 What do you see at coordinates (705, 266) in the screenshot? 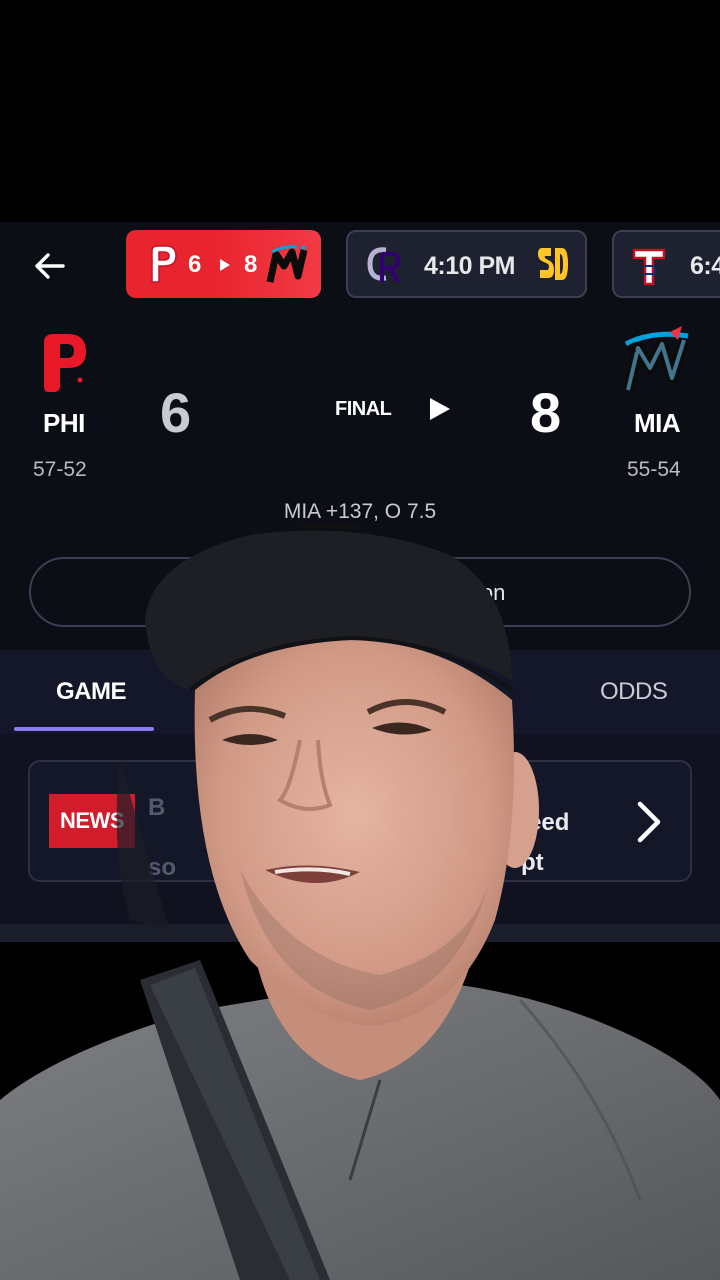
I see `chip-game-time: 6:4` at bounding box center [705, 266].